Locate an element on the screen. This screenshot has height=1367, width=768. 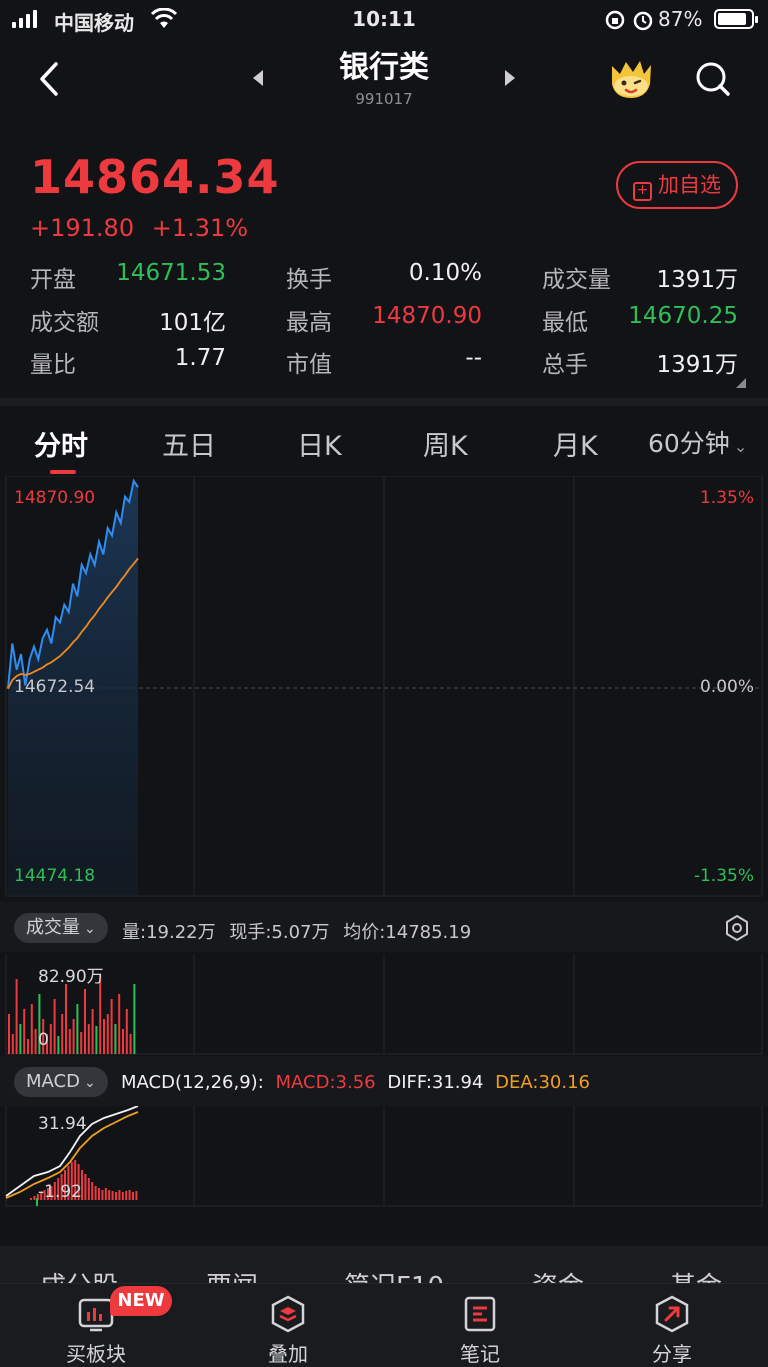
add-watchlist-button: + 加自选 is located at coordinates (677, 185).